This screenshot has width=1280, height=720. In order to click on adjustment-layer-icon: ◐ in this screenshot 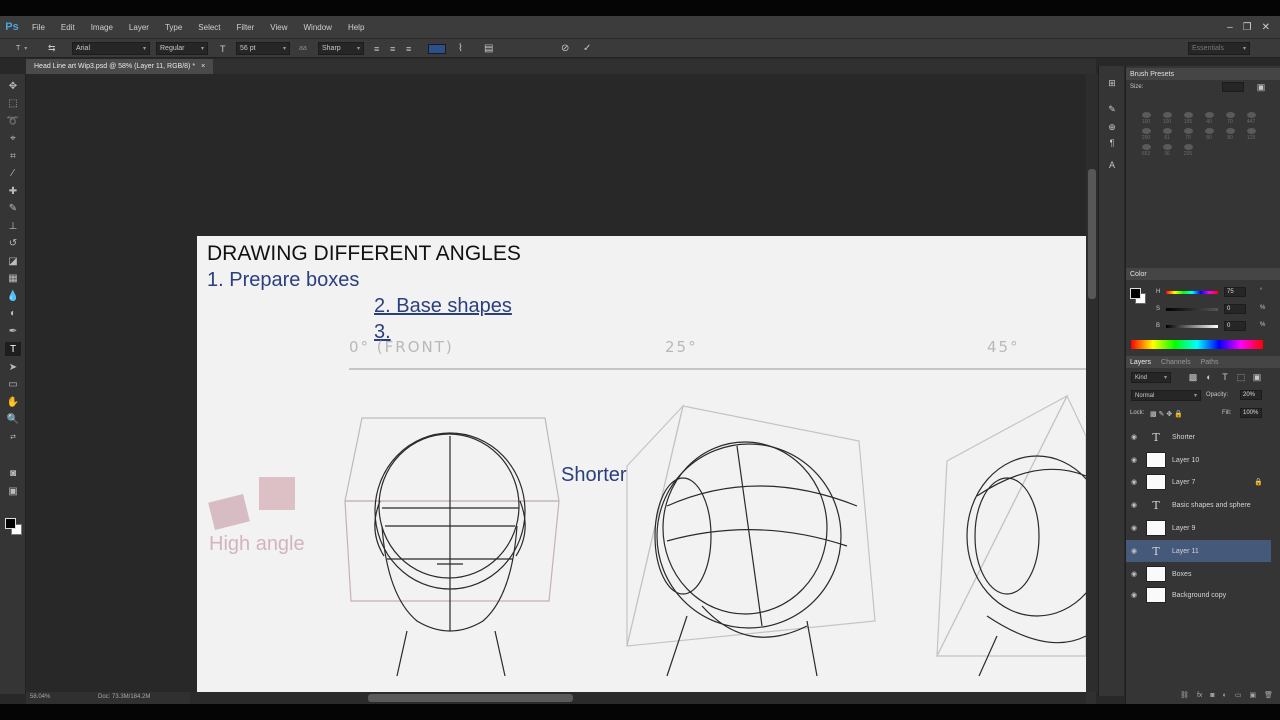, I will do `click(1225, 695)`.